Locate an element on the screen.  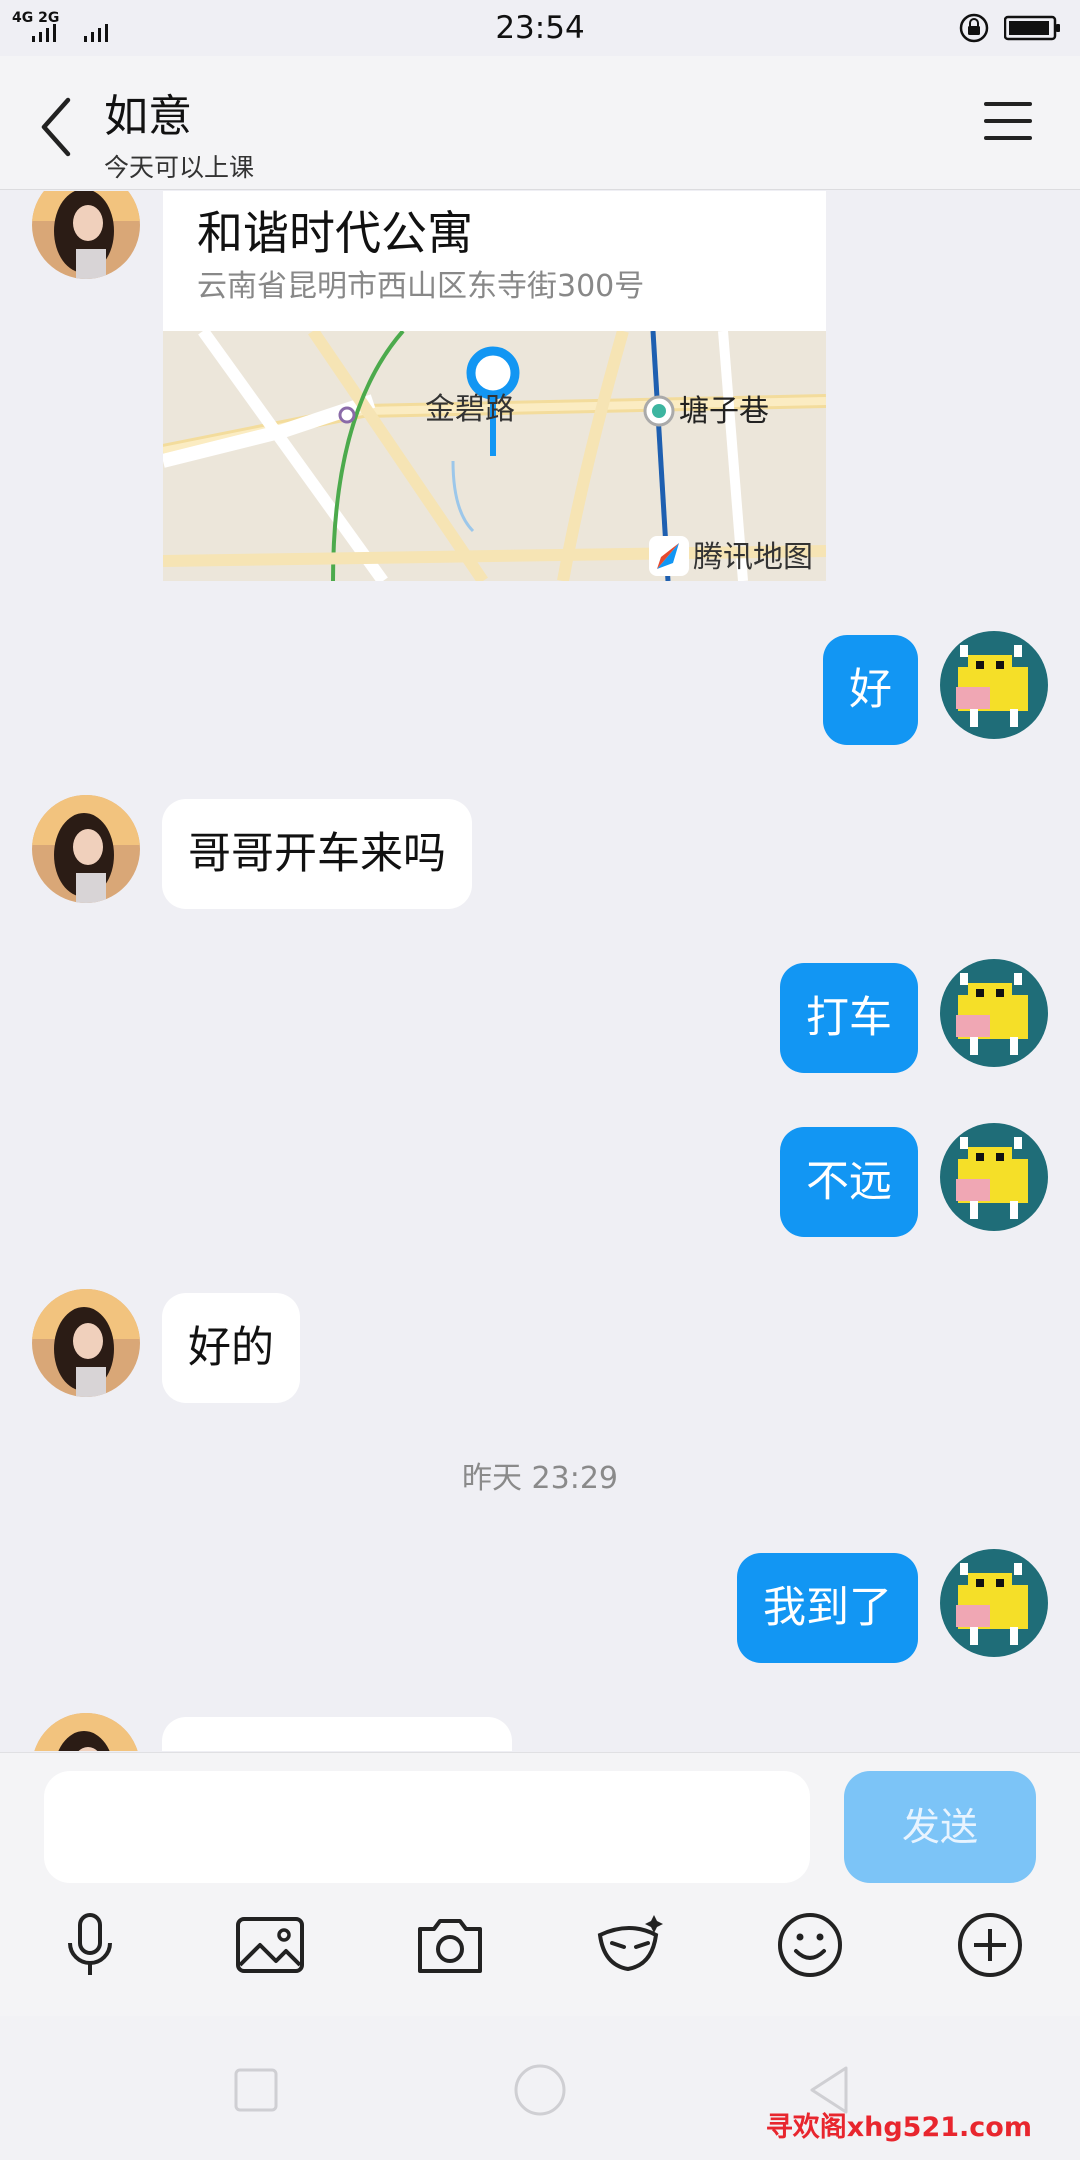
contact-status: 今天可以上课 is located at coordinates (179, 167).